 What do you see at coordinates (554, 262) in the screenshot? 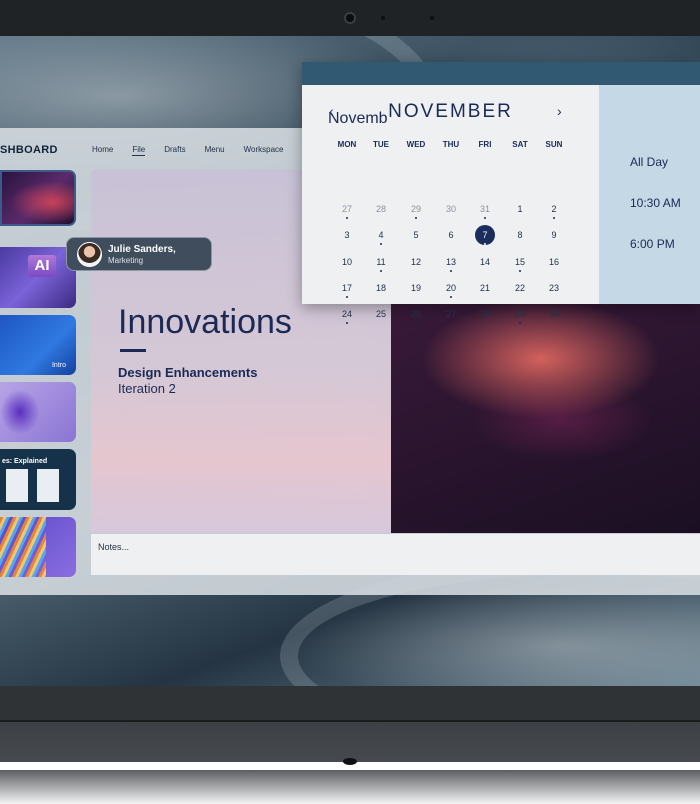
I see `calendar-day: 16` at bounding box center [554, 262].